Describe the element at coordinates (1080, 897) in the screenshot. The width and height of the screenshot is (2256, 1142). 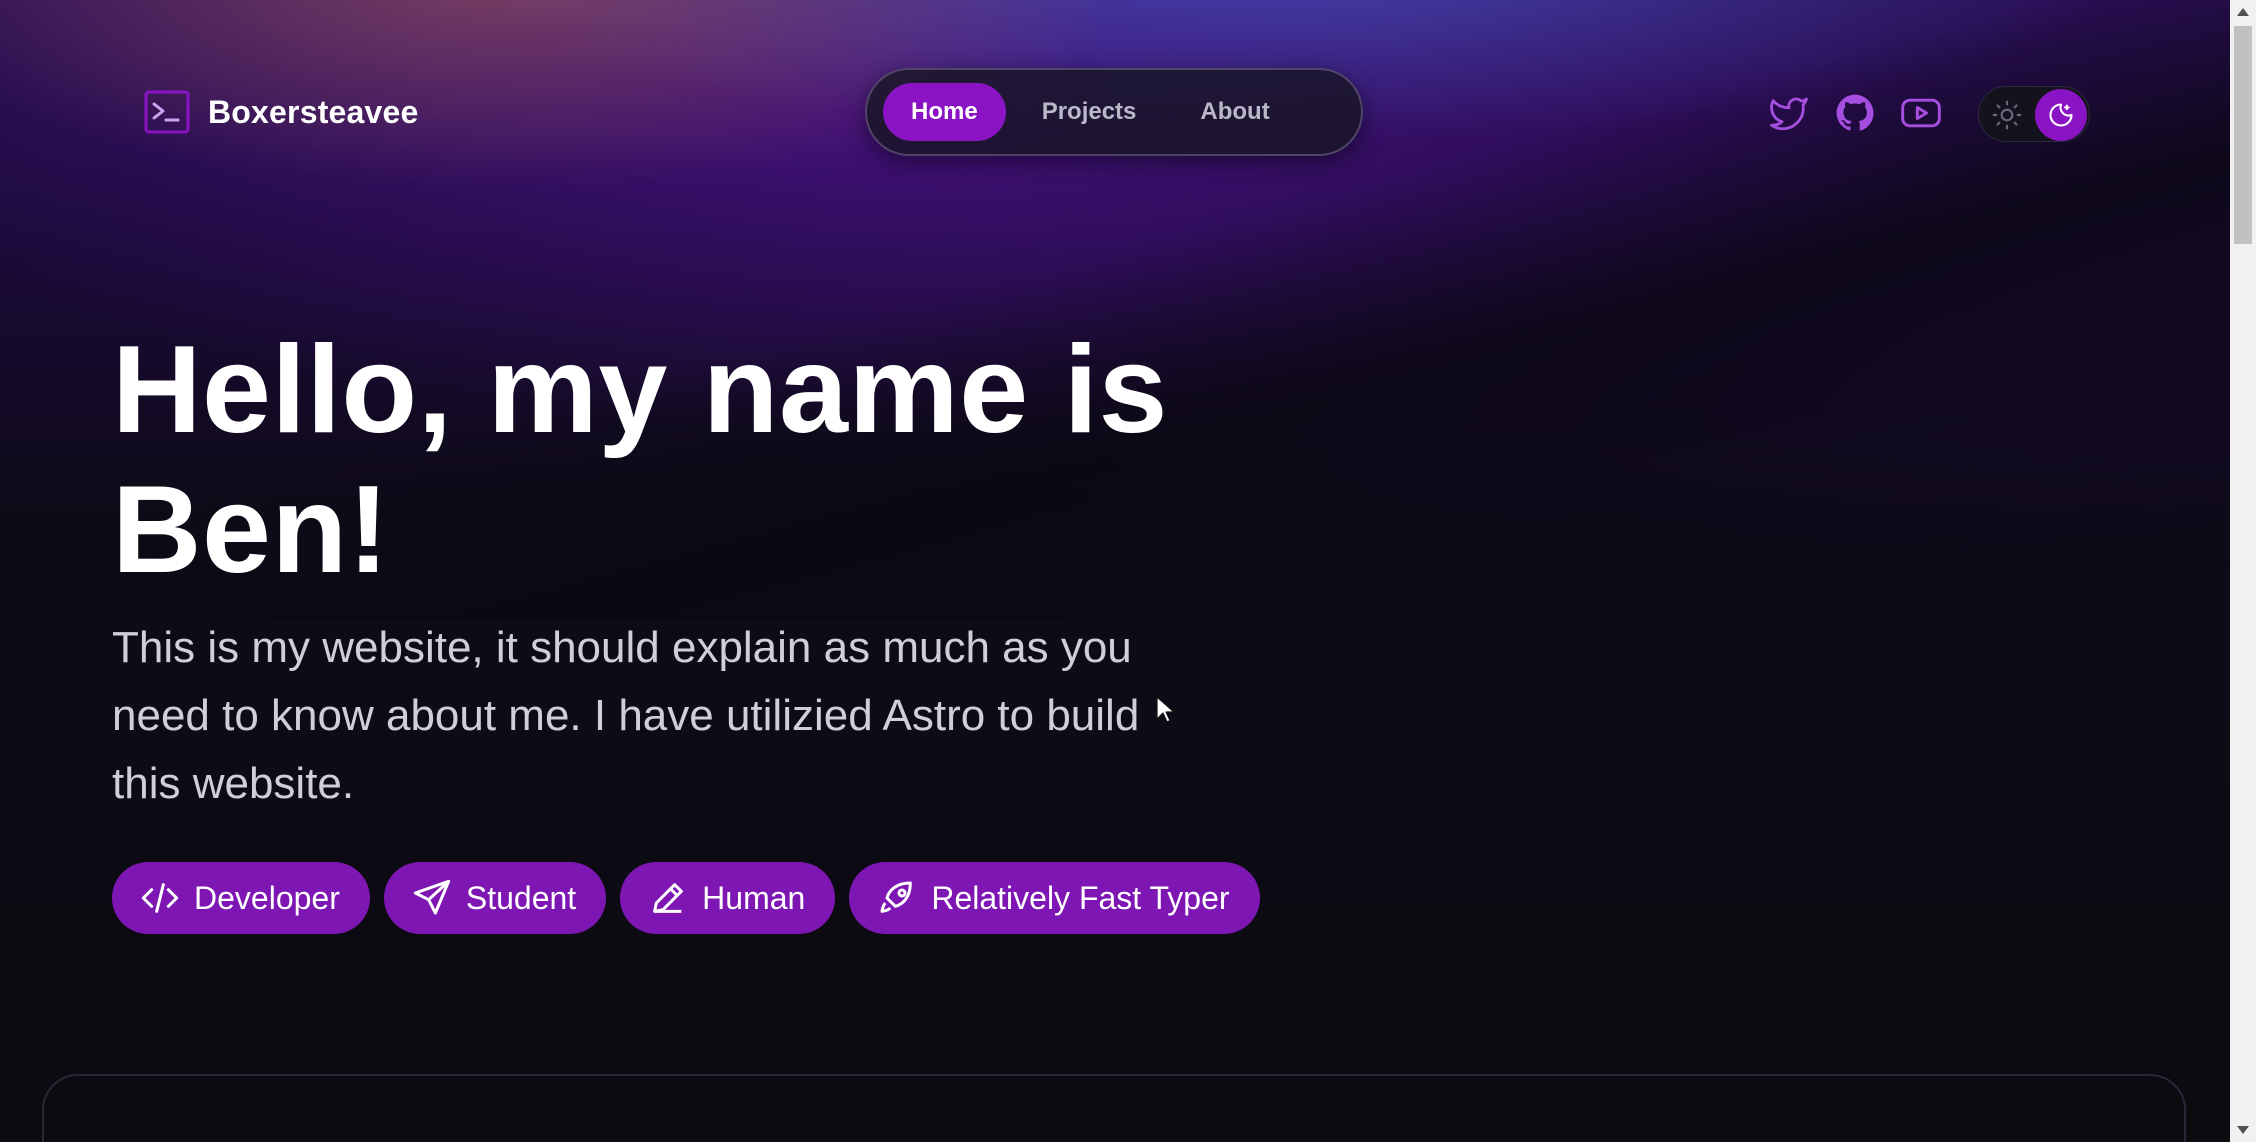
I see `tag-label: Relatively Fast Typer` at that location.